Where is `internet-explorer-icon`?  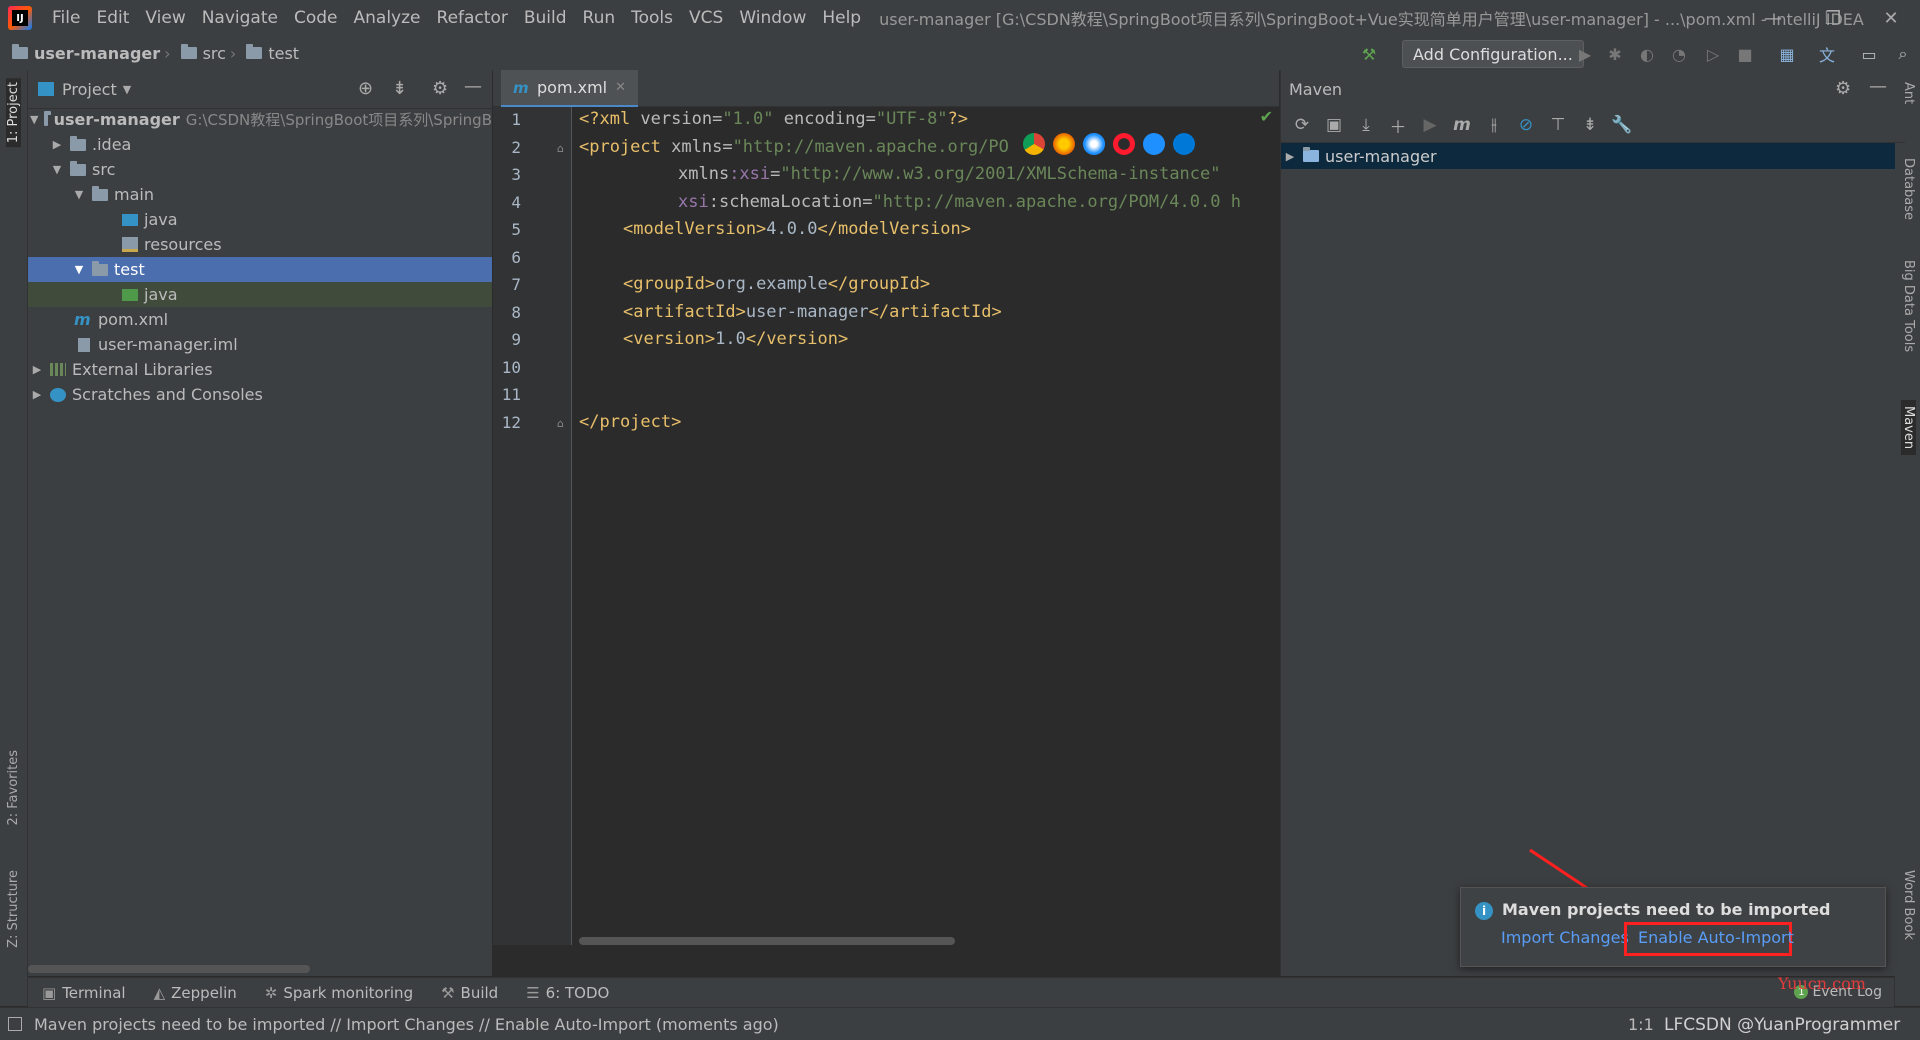 internet-explorer-icon is located at coordinates (1154, 144).